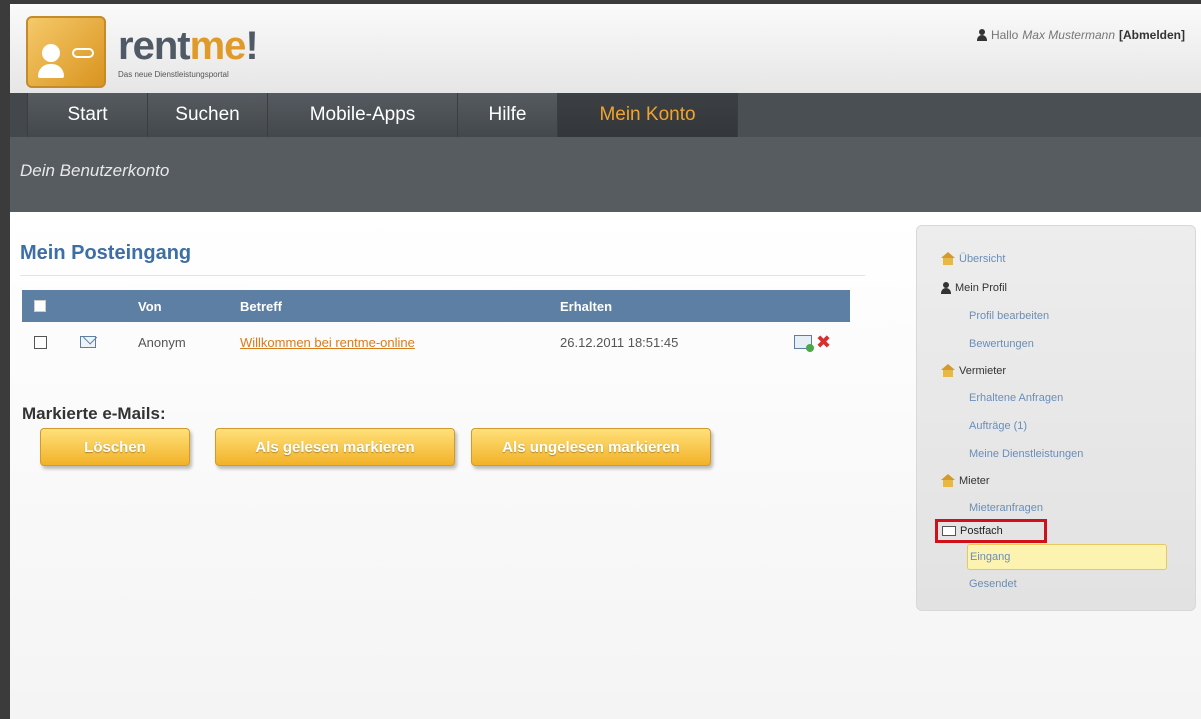 This screenshot has height=719, width=1201. Describe the element at coordinates (981, 288) in the screenshot. I see `sidebar-profile-label: Mein Profil` at that location.